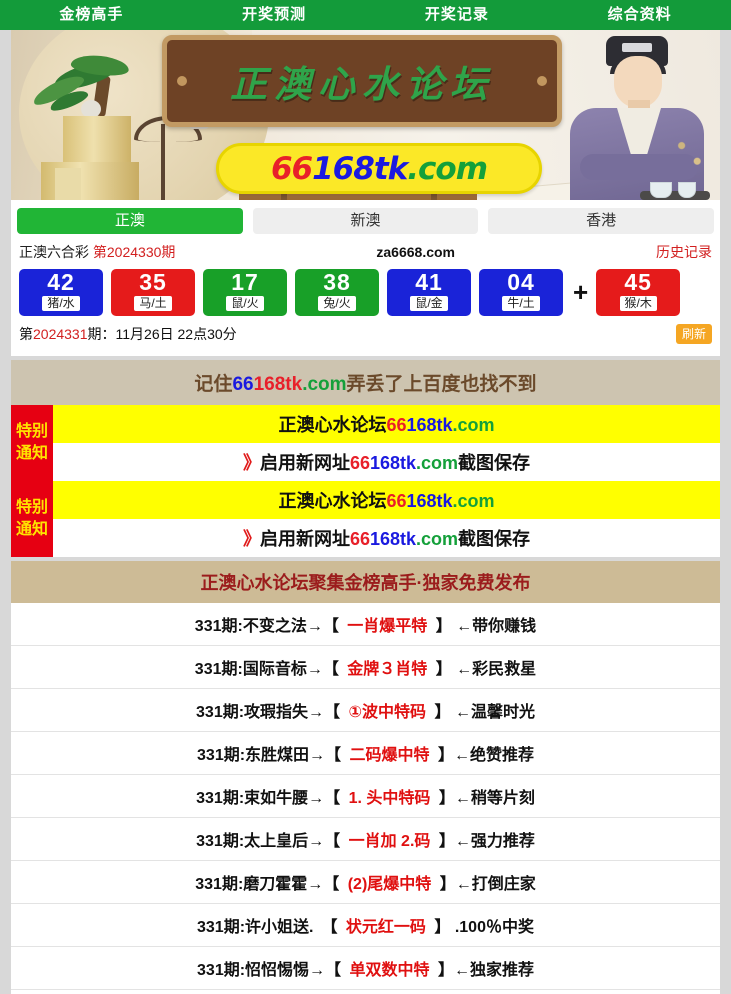  What do you see at coordinates (60, 334) in the screenshot?
I see `next-draw-issue: 2024331` at bounding box center [60, 334].